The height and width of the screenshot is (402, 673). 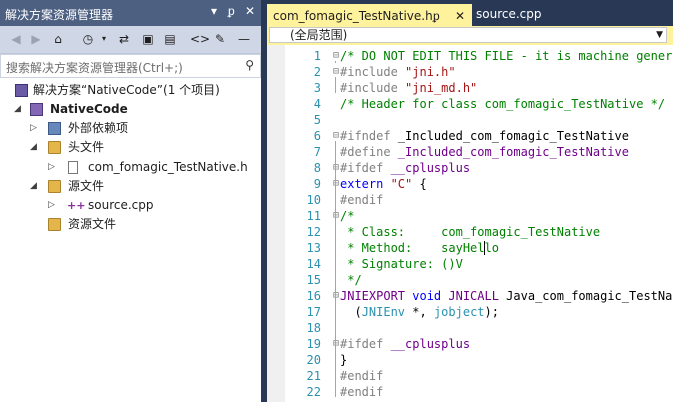 I want to click on tree-item-header-file: ▷ com_fomagic_TestNative.h, so click(x=130, y=167).